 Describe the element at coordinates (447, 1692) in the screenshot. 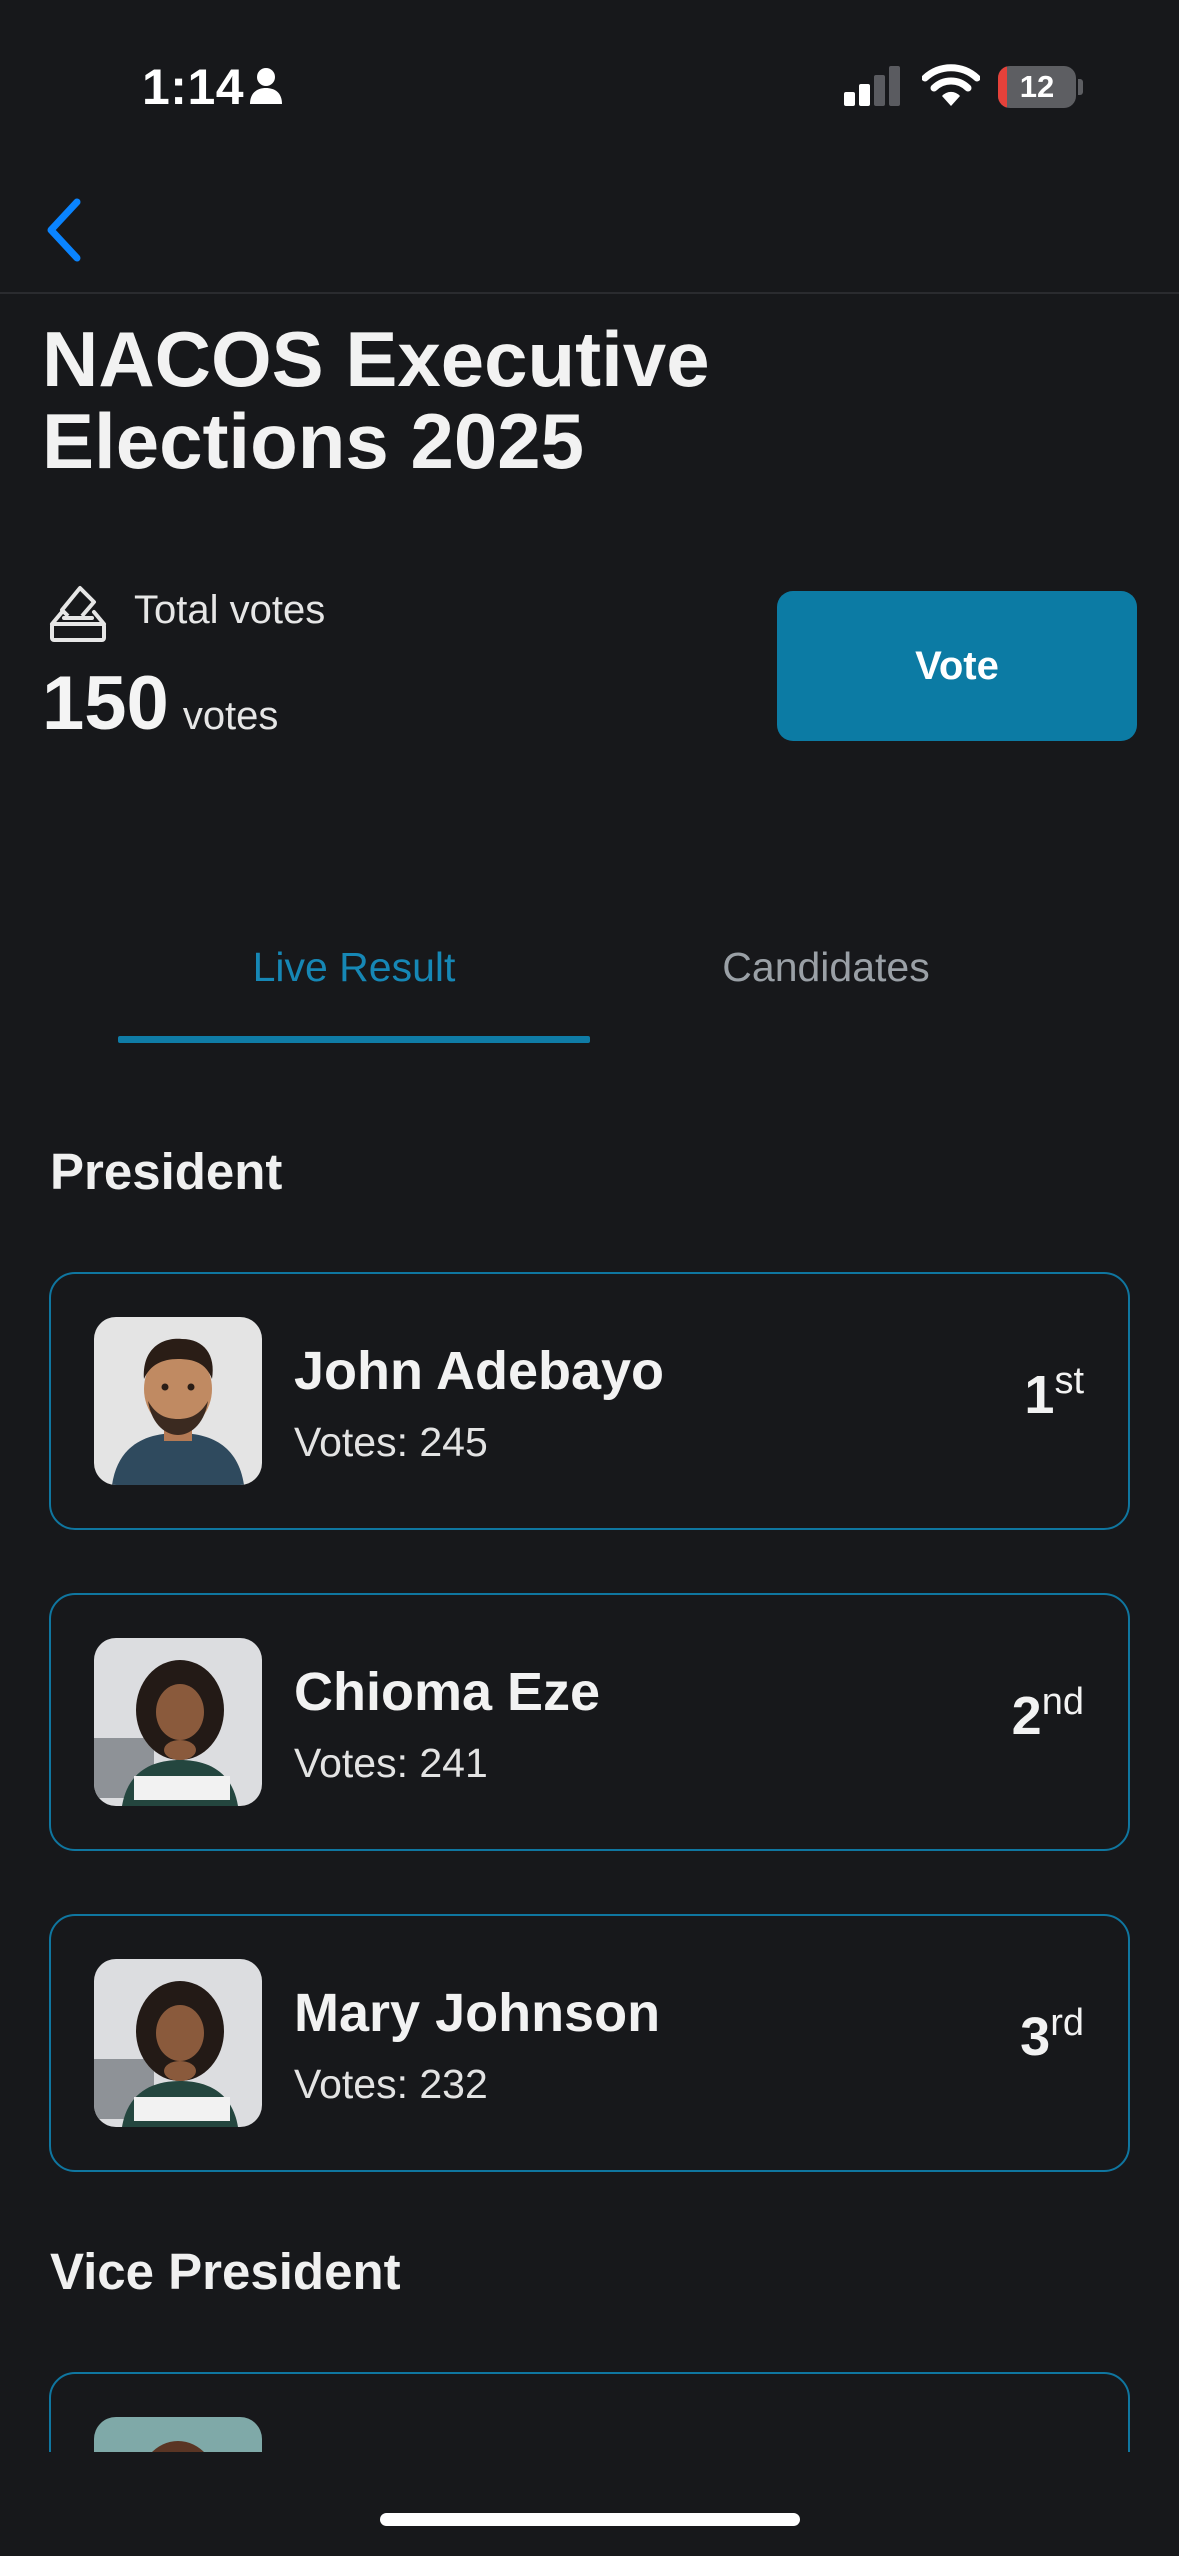

I see `candidate-name: Chioma Eze` at that location.